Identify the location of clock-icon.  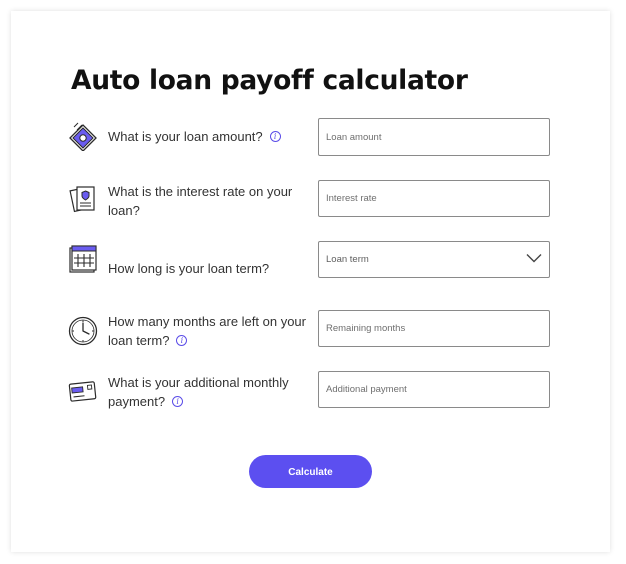
(83, 330).